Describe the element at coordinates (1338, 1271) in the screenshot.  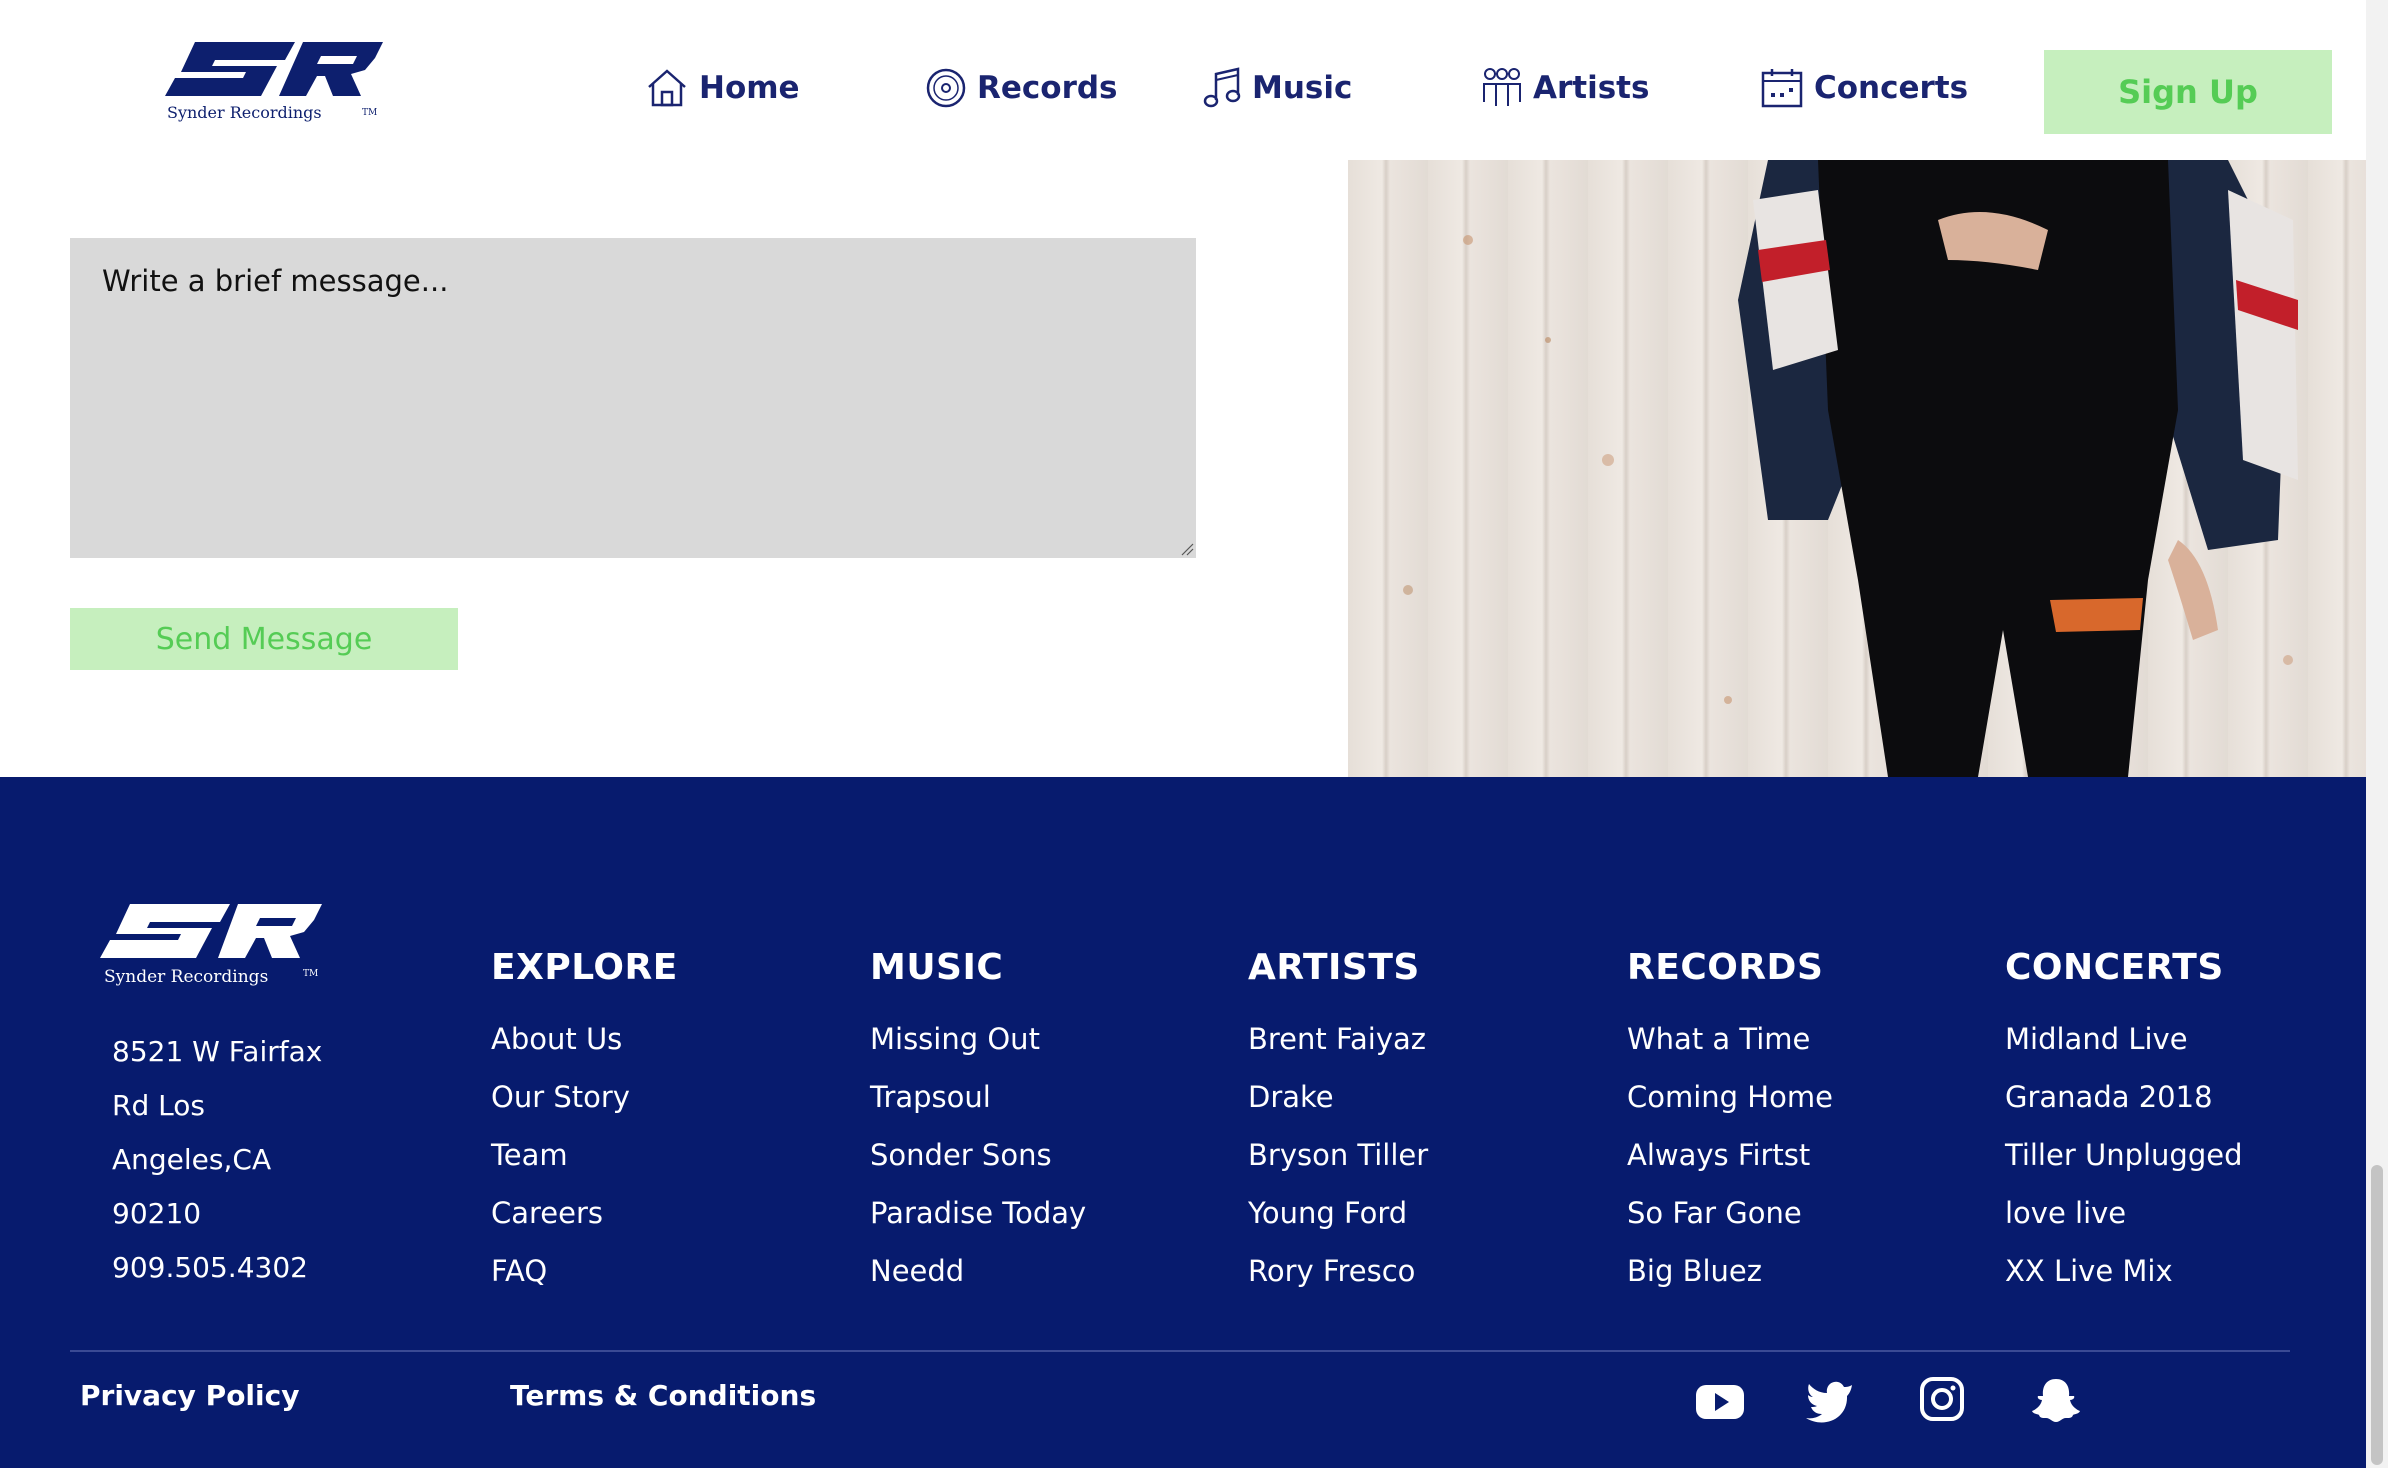
I see `footer-link: Rory Fresco` at that location.